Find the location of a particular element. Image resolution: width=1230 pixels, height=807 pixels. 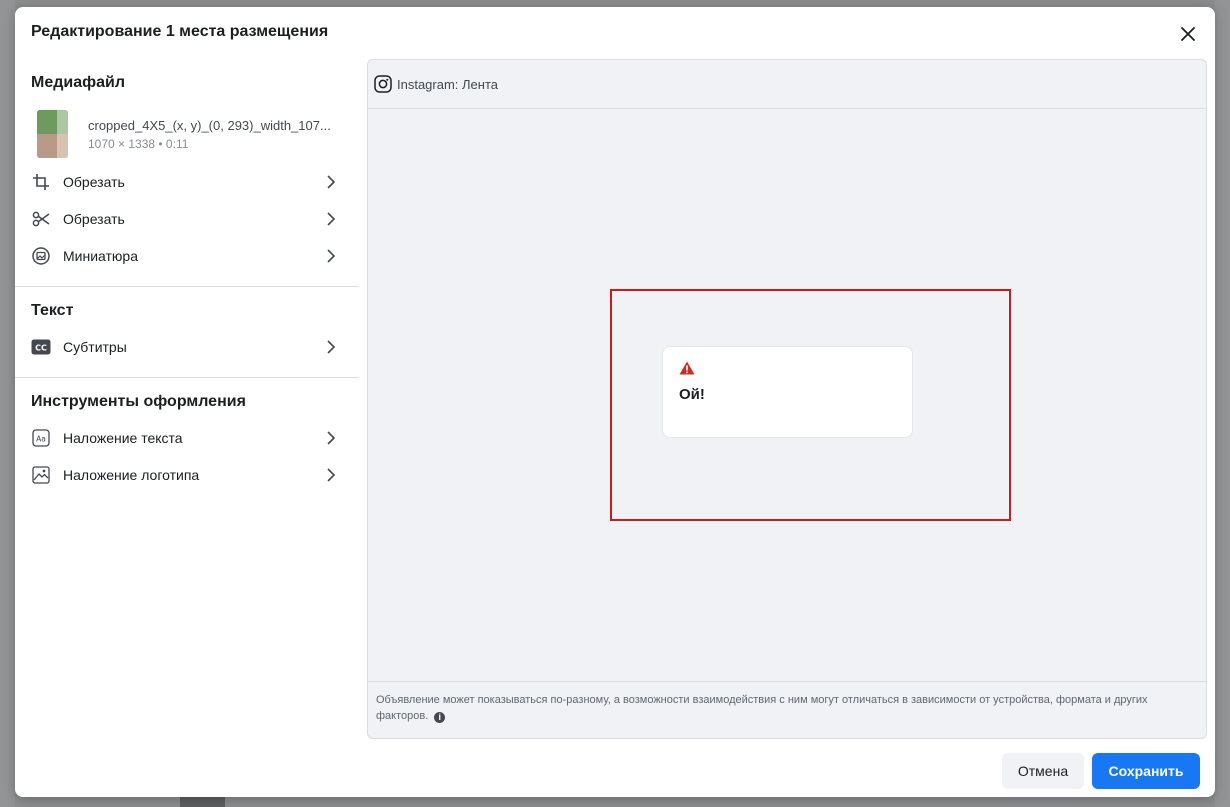

captions-item: CC Субтитры is located at coordinates (187, 346).